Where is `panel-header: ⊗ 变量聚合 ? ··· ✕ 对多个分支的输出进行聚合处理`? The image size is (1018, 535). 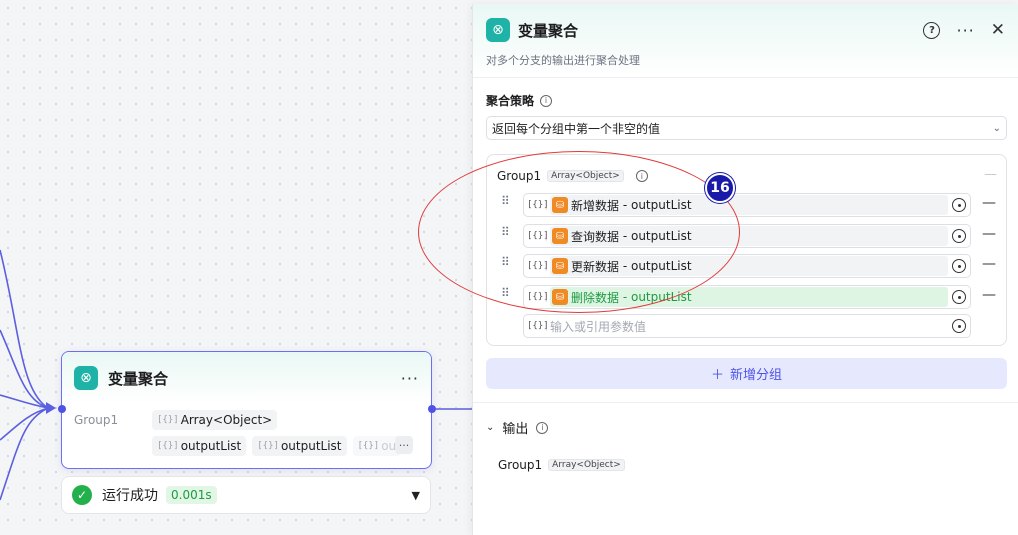 panel-header: ⊗ 变量聚合 ? ··· ✕ 对多个分支的输出进行聚合处理 is located at coordinates (745, 41).